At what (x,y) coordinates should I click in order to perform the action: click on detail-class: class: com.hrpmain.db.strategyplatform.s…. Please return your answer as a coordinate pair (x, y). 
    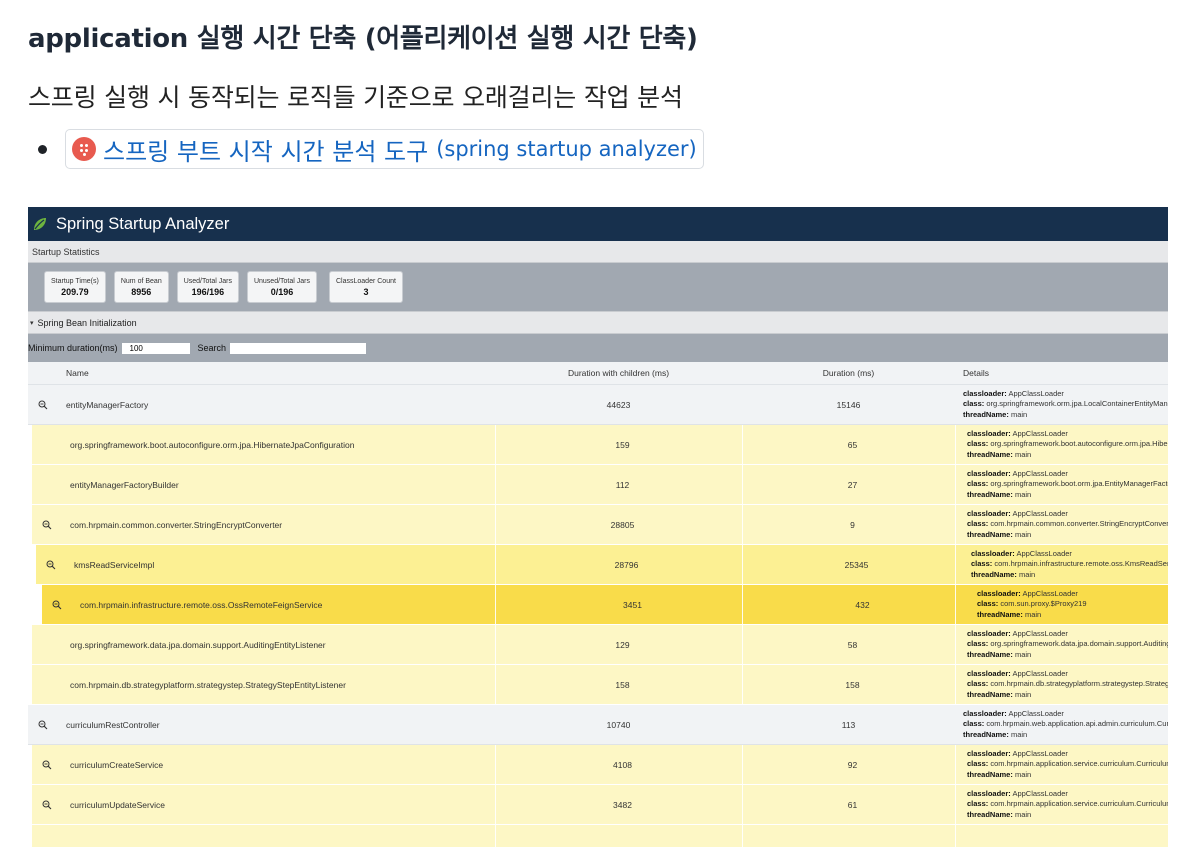
    Looking at the image, I should click on (1067, 684).